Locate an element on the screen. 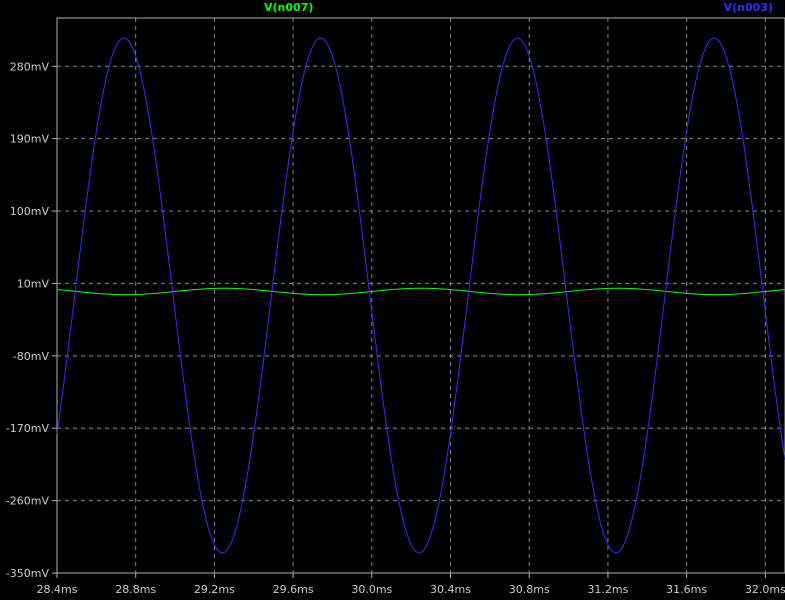 This screenshot has width=785, height=600. y-tick-label: -170mV is located at coordinates (28, 428).